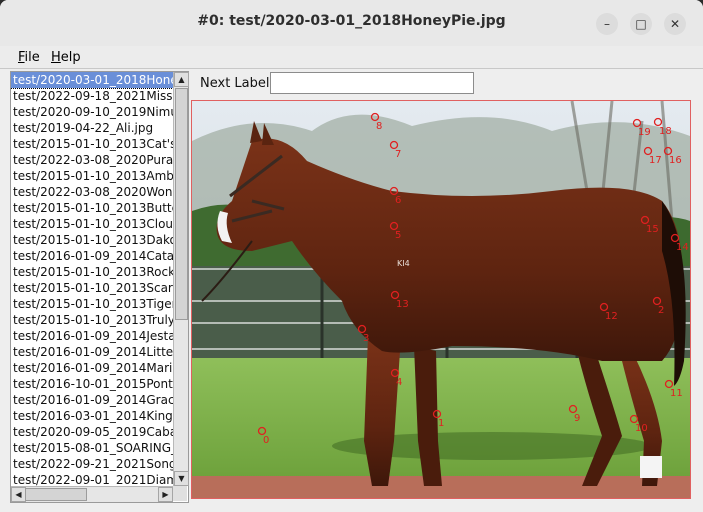 The width and height of the screenshot is (703, 512). I want to click on file-list-item: test/2022-09-01_2021Diamby.jpg, so click(92, 479).